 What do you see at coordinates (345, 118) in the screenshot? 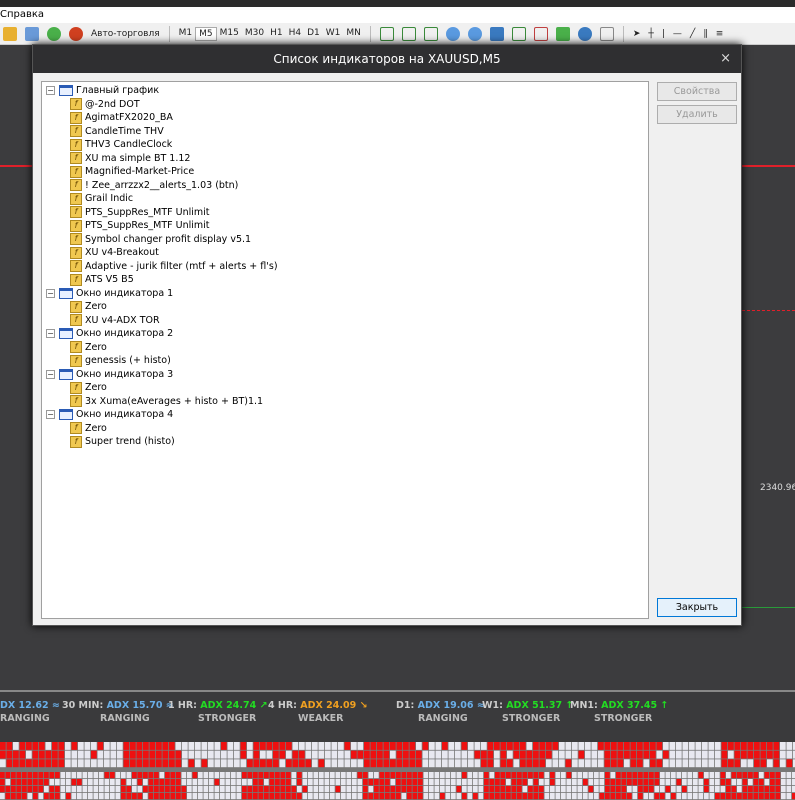
I see `indicator-item: f AgimatFX2020_BA` at bounding box center [345, 118].